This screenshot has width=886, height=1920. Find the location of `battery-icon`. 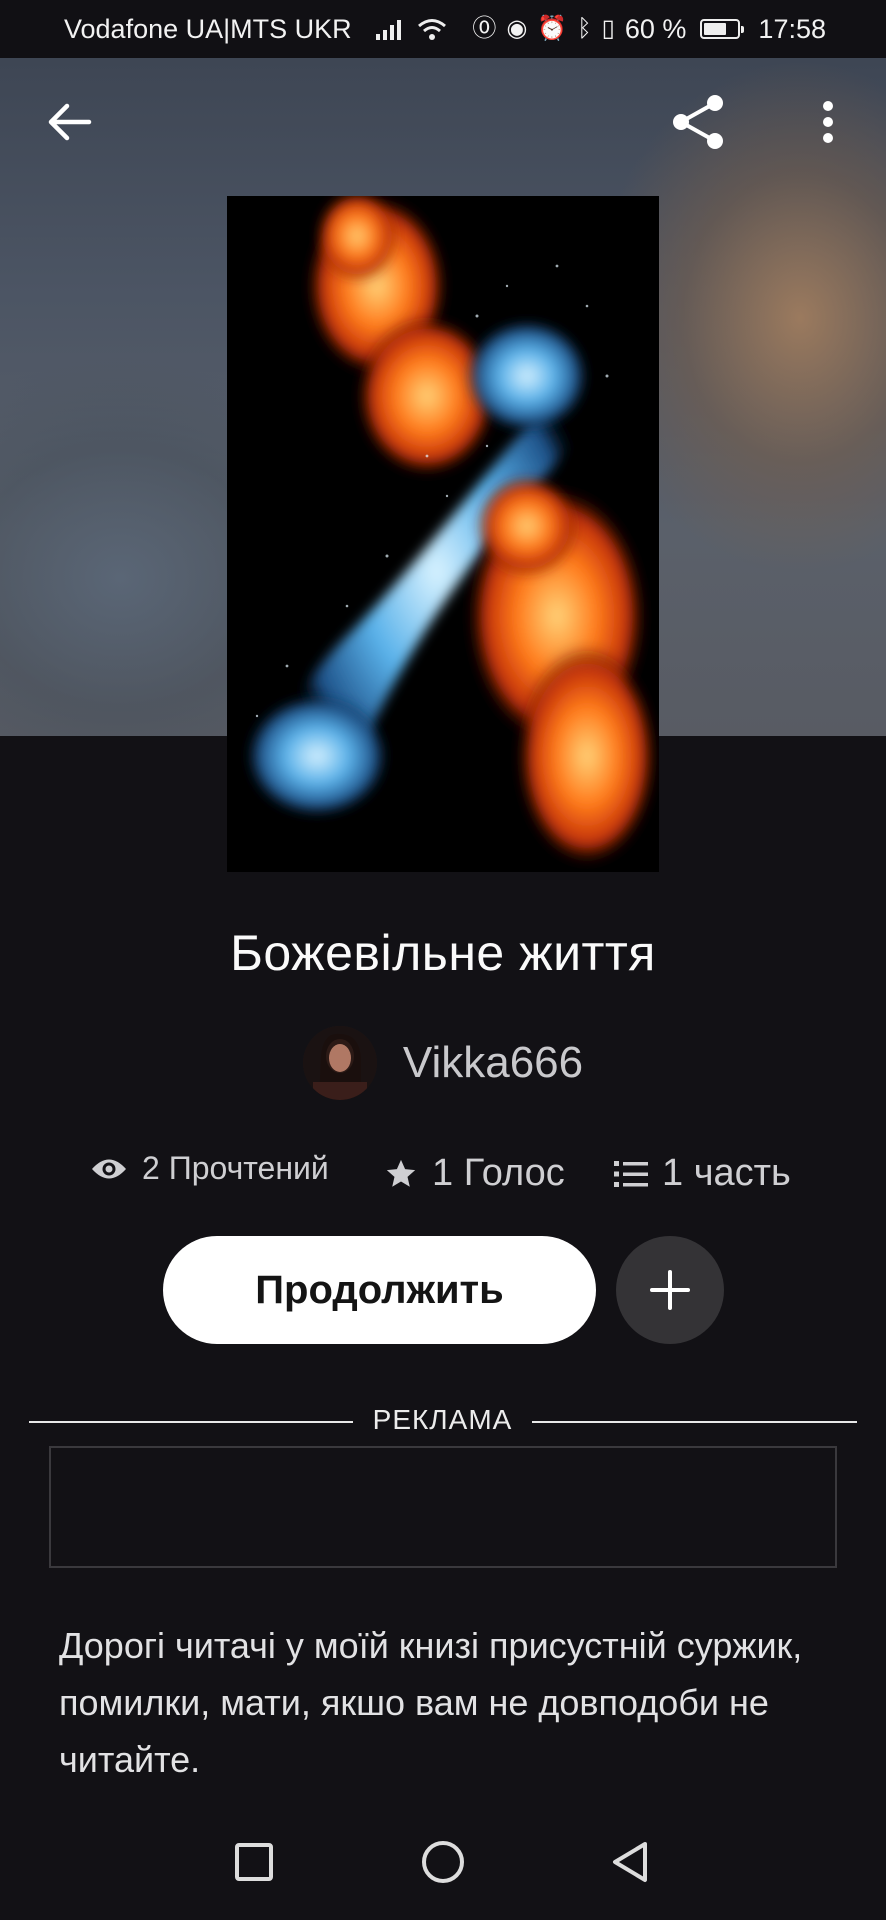

battery-icon is located at coordinates (722, 29).